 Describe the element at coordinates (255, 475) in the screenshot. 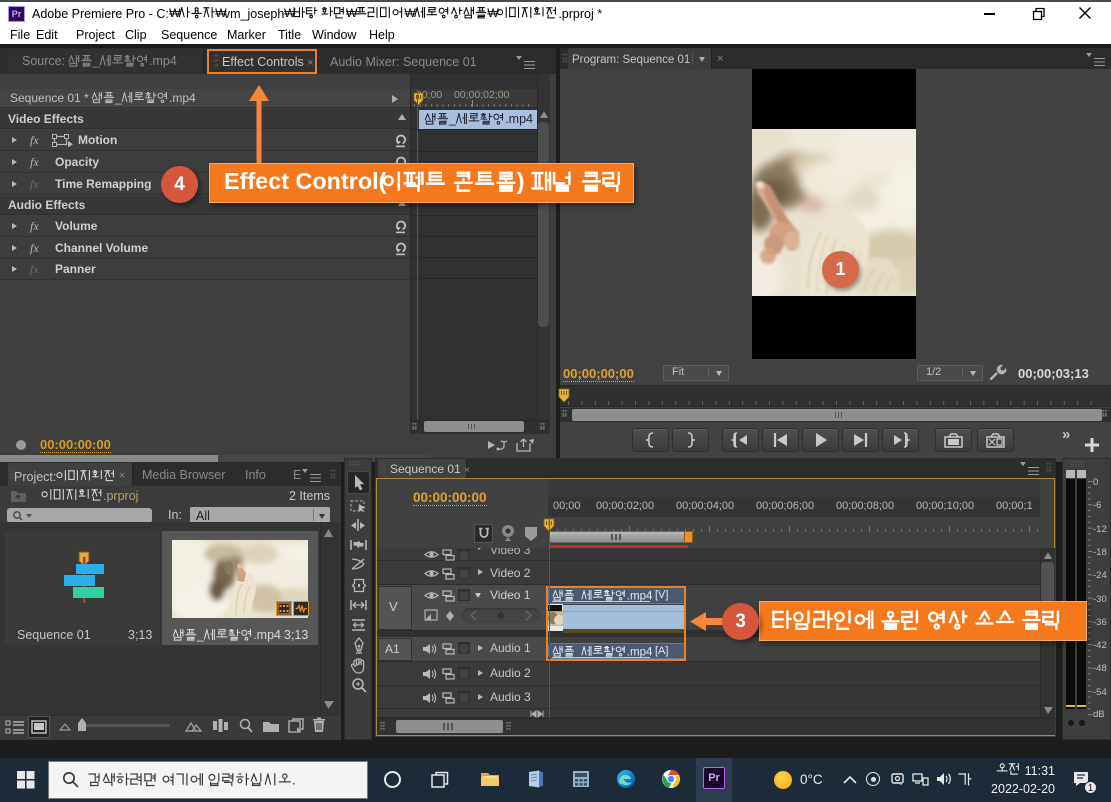

I see `svg-text: Info` at that location.